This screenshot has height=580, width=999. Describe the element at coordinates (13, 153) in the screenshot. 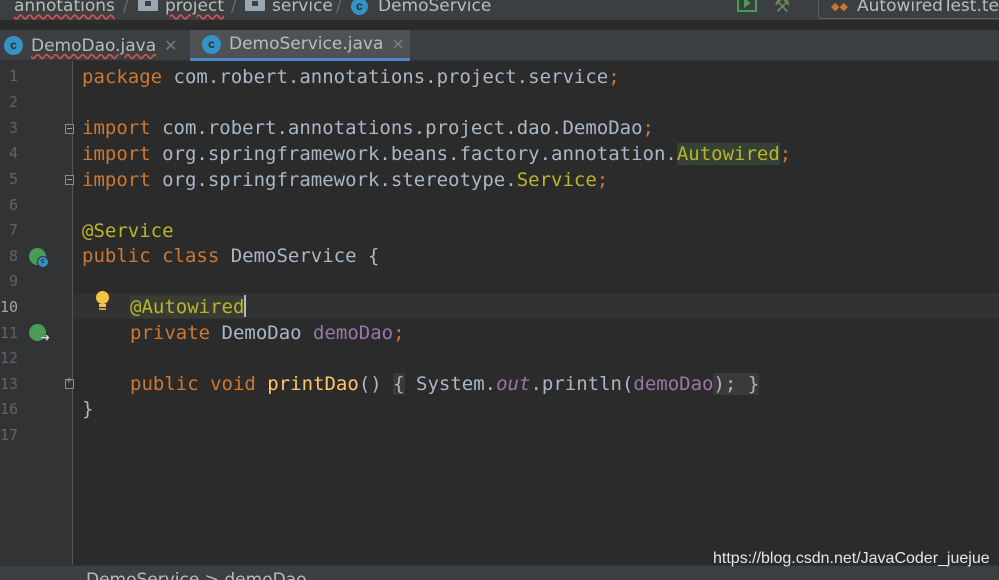

I see `line-number: 4` at that location.